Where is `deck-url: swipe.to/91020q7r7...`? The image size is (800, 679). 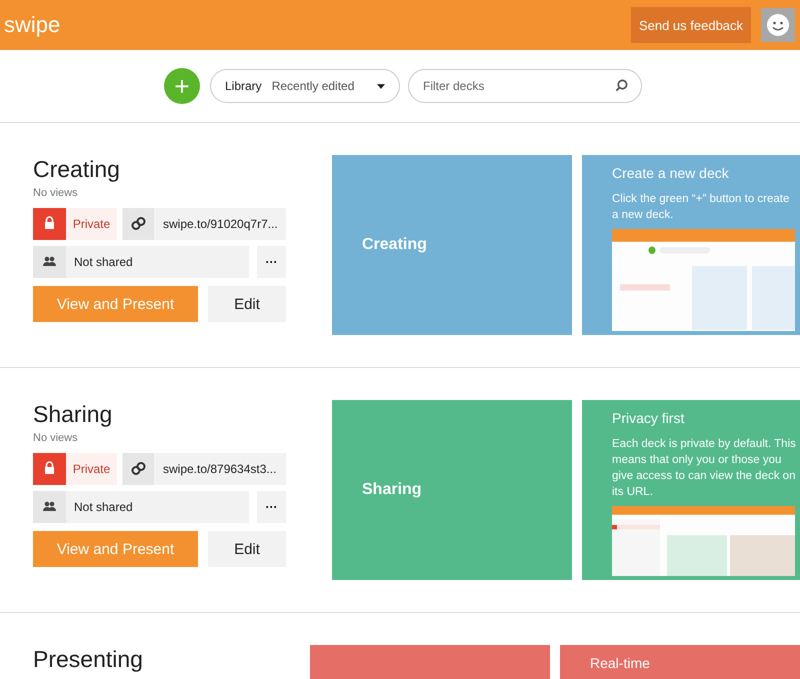 deck-url: swipe.to/91020q7r7... is located at coordinates (220, 224).